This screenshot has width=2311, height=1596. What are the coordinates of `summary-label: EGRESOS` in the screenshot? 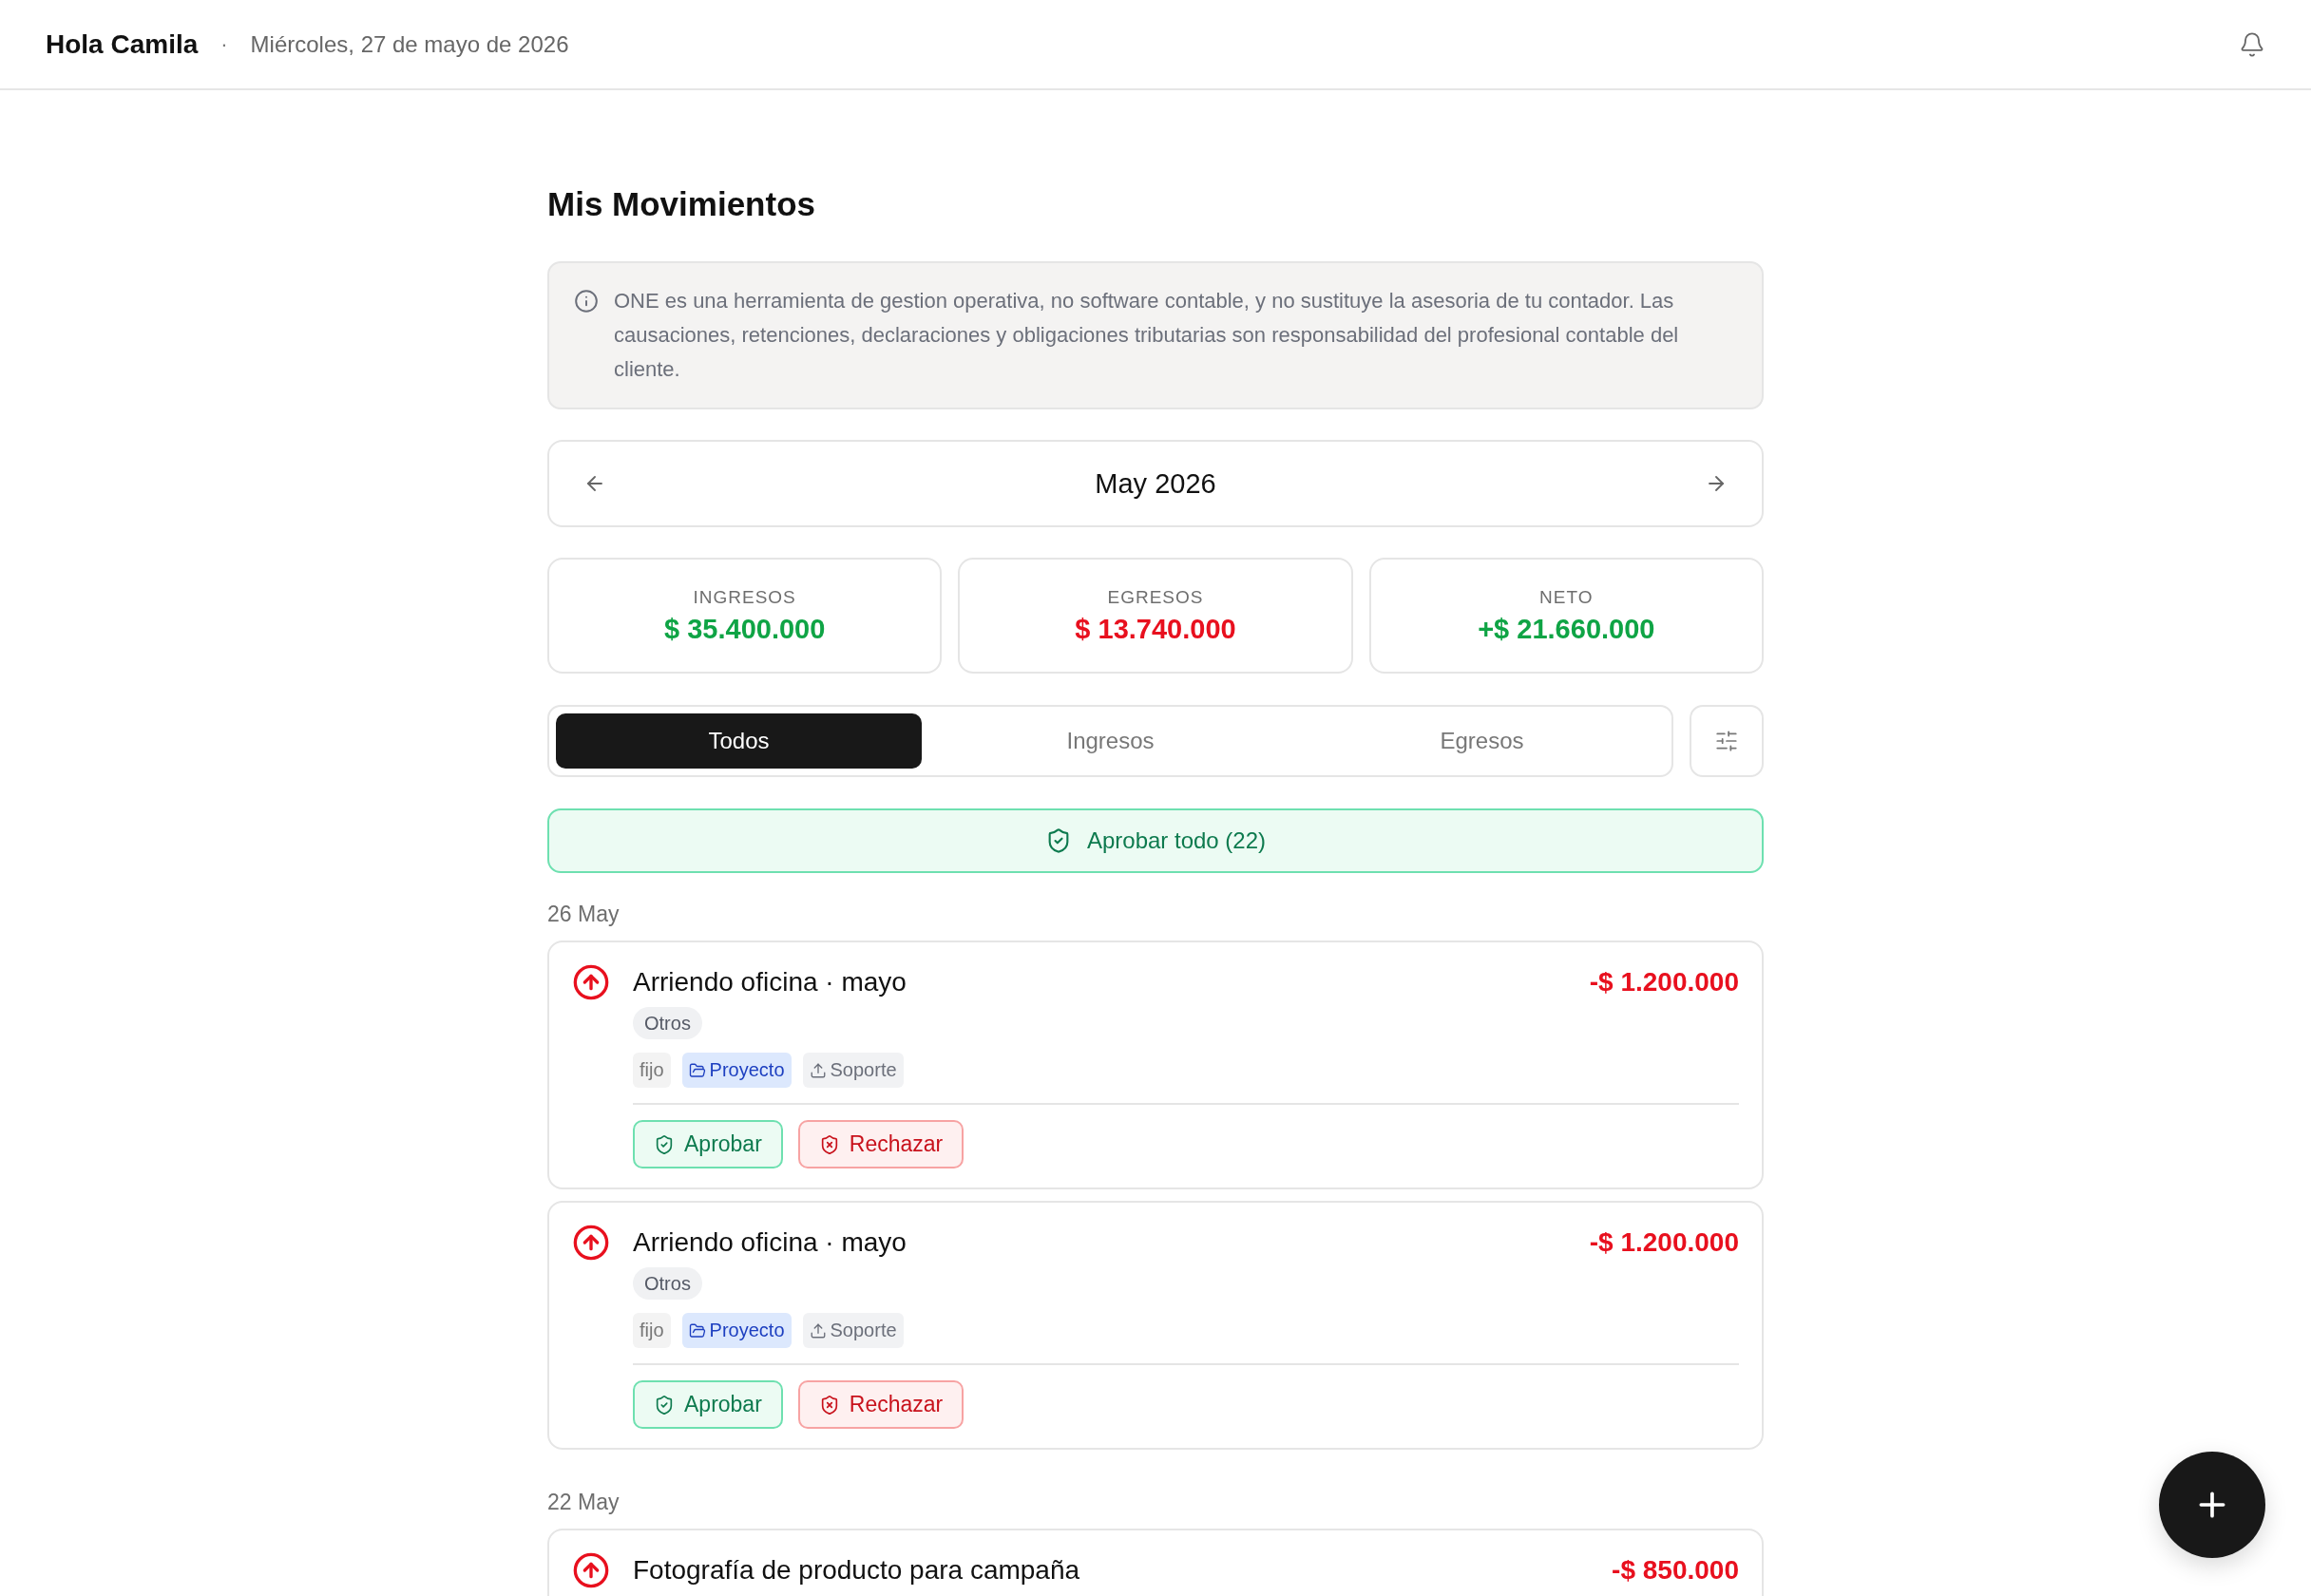 It's located at (1155, 597).